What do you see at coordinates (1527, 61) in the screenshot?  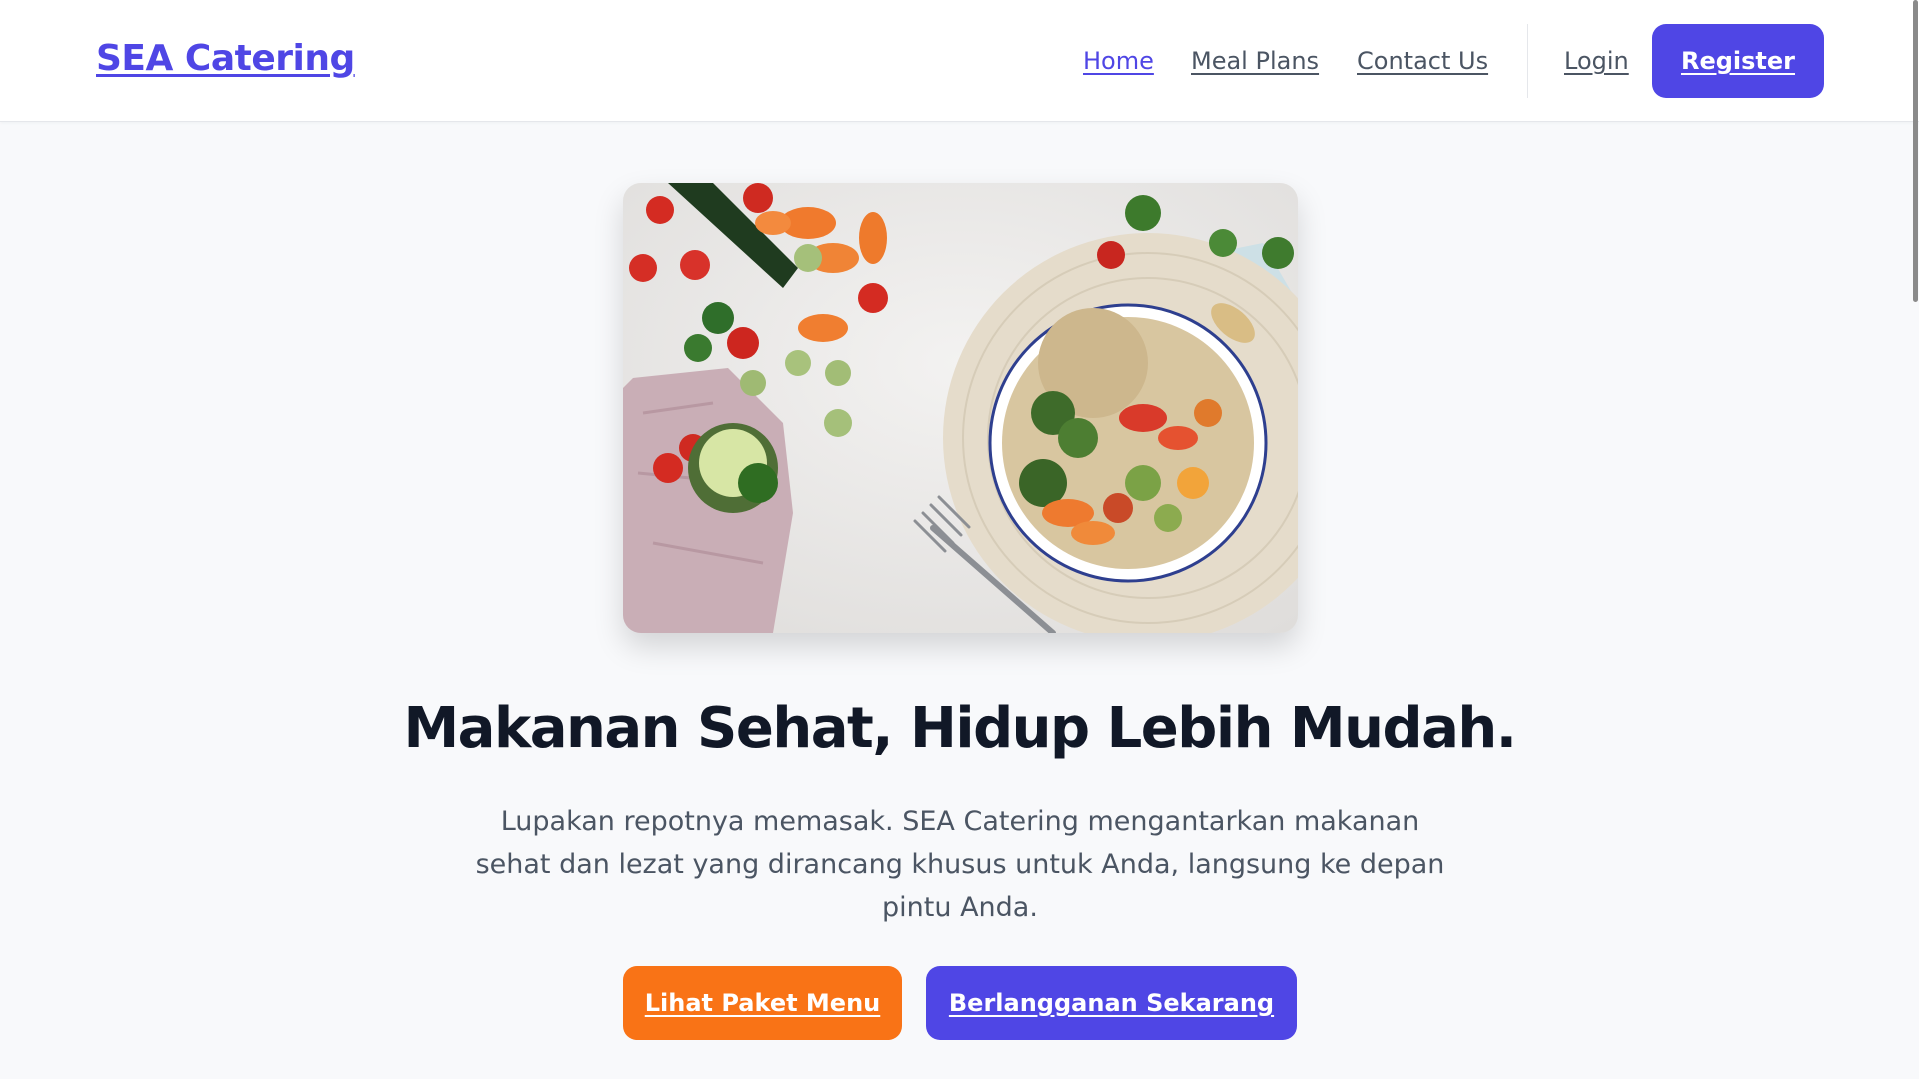 I see `nav-divider` at bounding box center [1527, 61].